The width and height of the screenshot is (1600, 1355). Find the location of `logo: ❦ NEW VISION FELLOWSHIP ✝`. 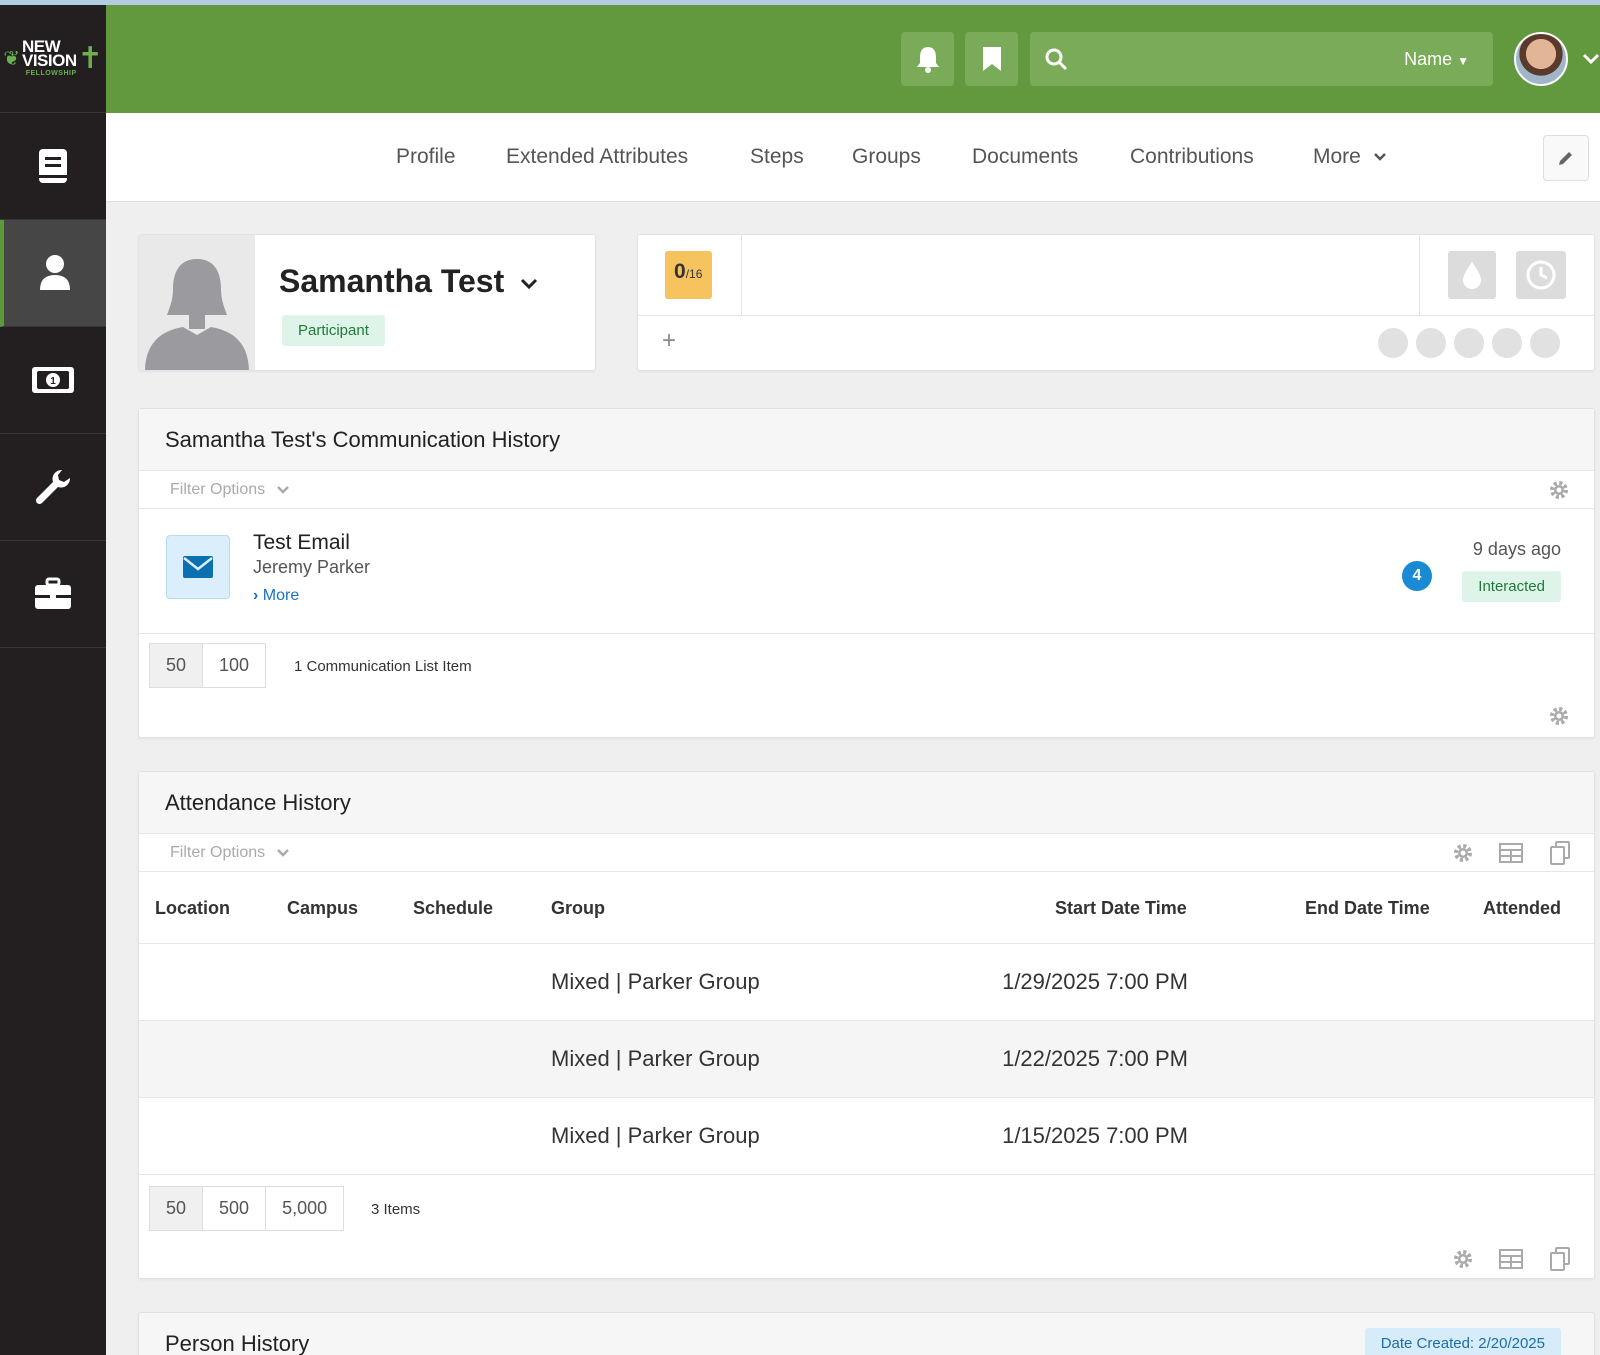

logo: ❦ NEW VISION FELLOWSHIP ✝ is located at coordinates (53, 59).